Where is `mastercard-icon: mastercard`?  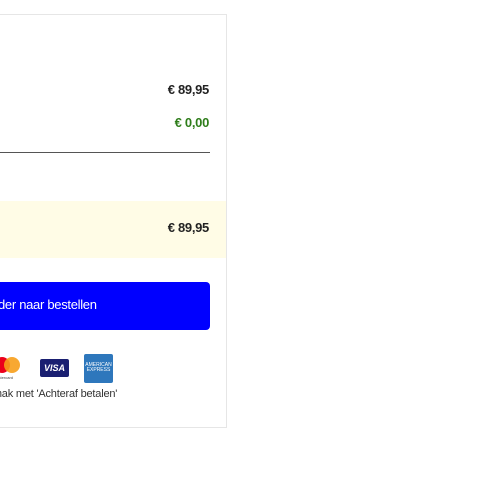 mastercard-icon: mastercard is located at coordinates (10, 368).